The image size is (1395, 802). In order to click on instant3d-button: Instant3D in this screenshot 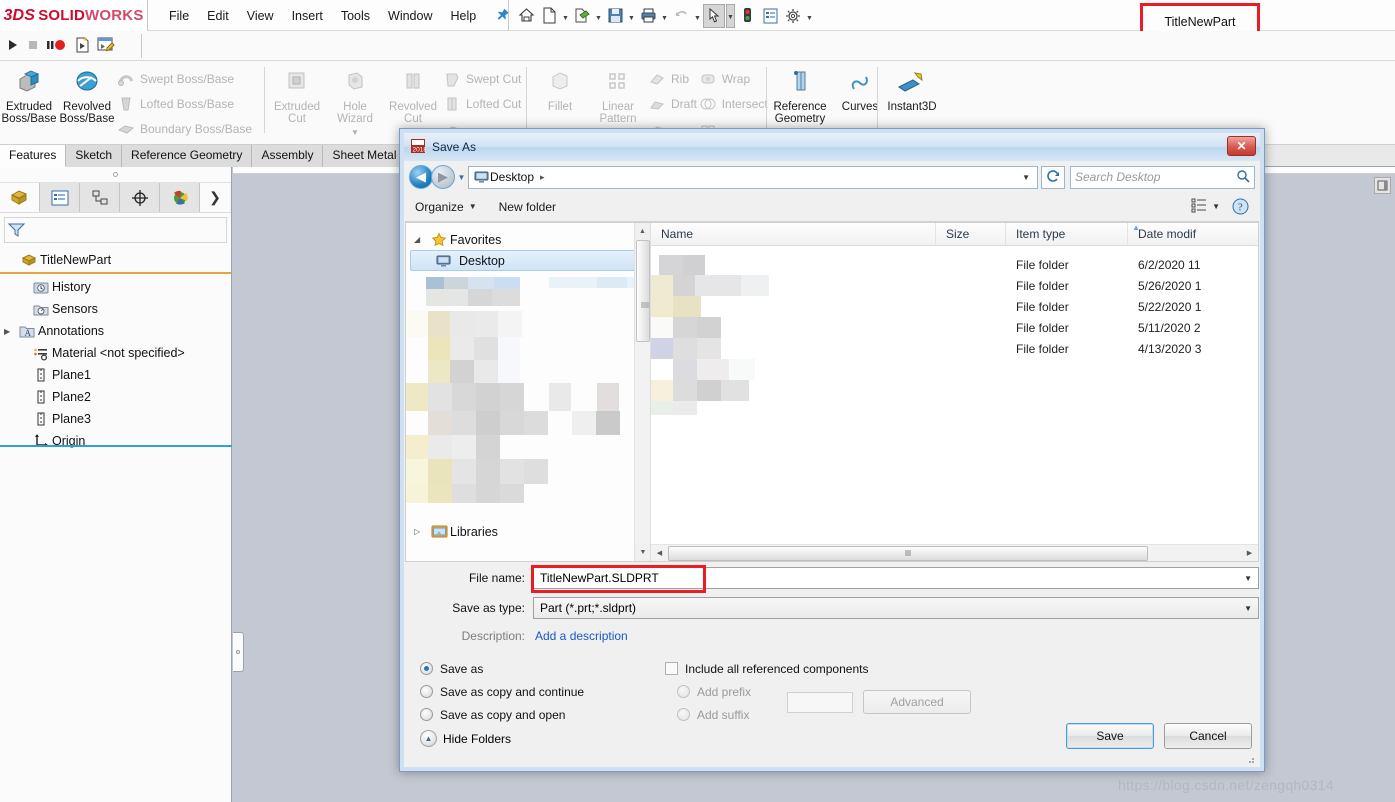, I will do `click(912, 87)`.